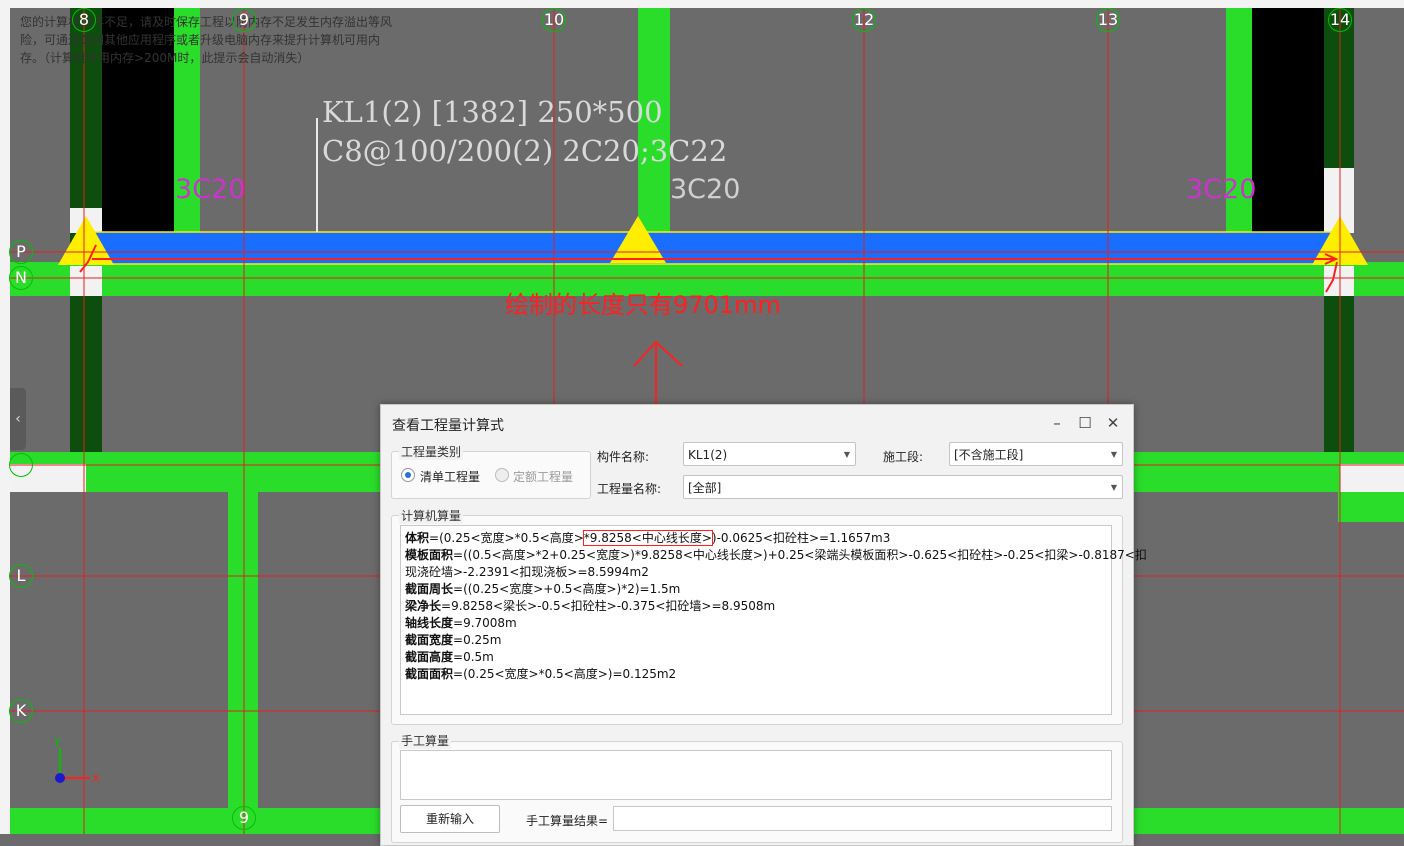 The image size is (1404, 846). Describe the element at coordinates (769, 454) in the screenshot. I see `component-select: KL1(2) ▼` at that location.